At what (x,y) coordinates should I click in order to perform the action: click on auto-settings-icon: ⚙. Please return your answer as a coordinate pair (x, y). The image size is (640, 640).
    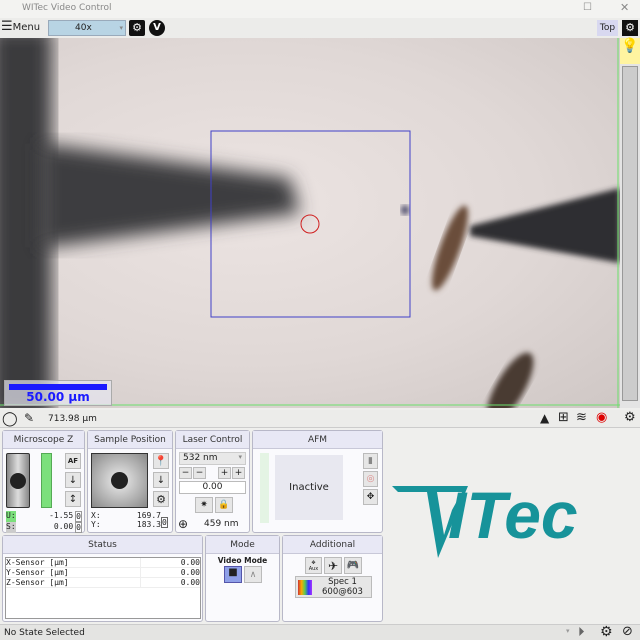
    Looking at the image, I should click on (630, 417).